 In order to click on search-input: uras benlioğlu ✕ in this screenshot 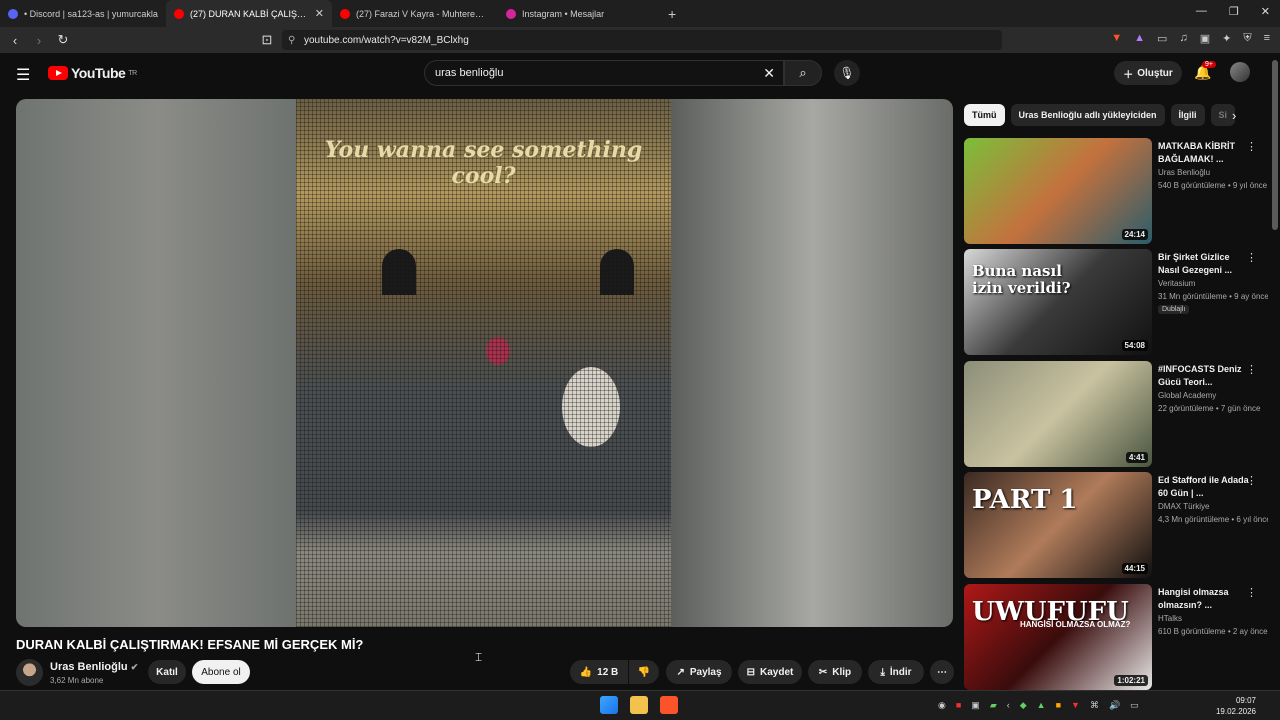, I will do `click(604, 73)`.